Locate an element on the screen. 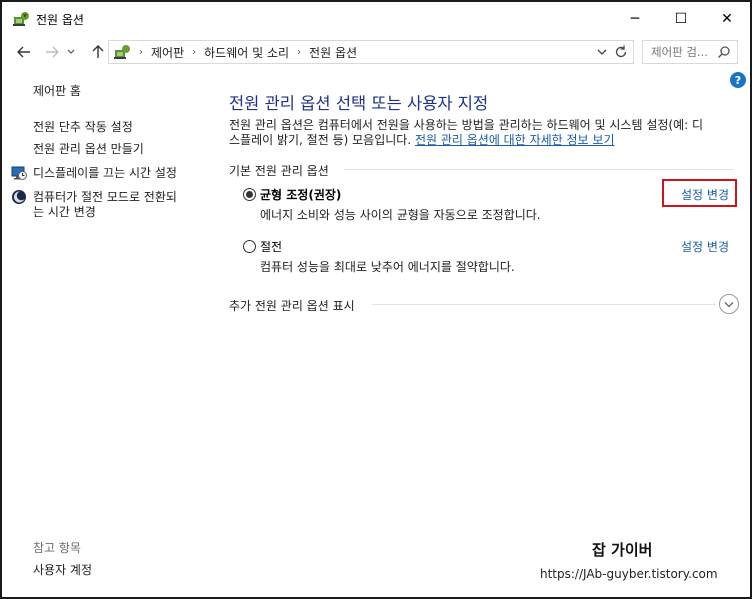  plan-balanced-name: 균형 조정(권장) is located at coordinates (300, 194).